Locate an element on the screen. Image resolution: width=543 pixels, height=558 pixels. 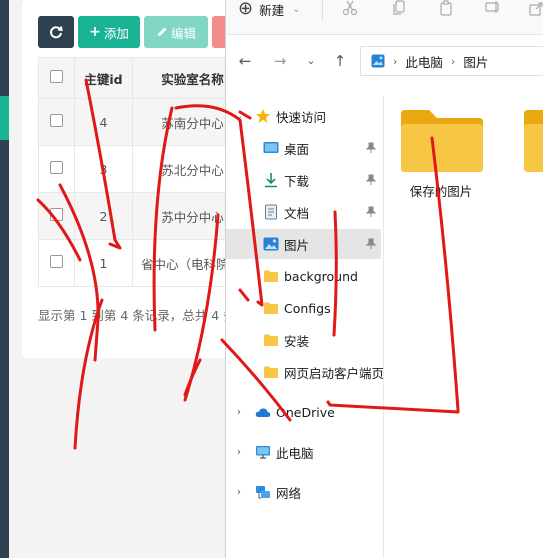
edit-icon is located at coordinates (162, 31).